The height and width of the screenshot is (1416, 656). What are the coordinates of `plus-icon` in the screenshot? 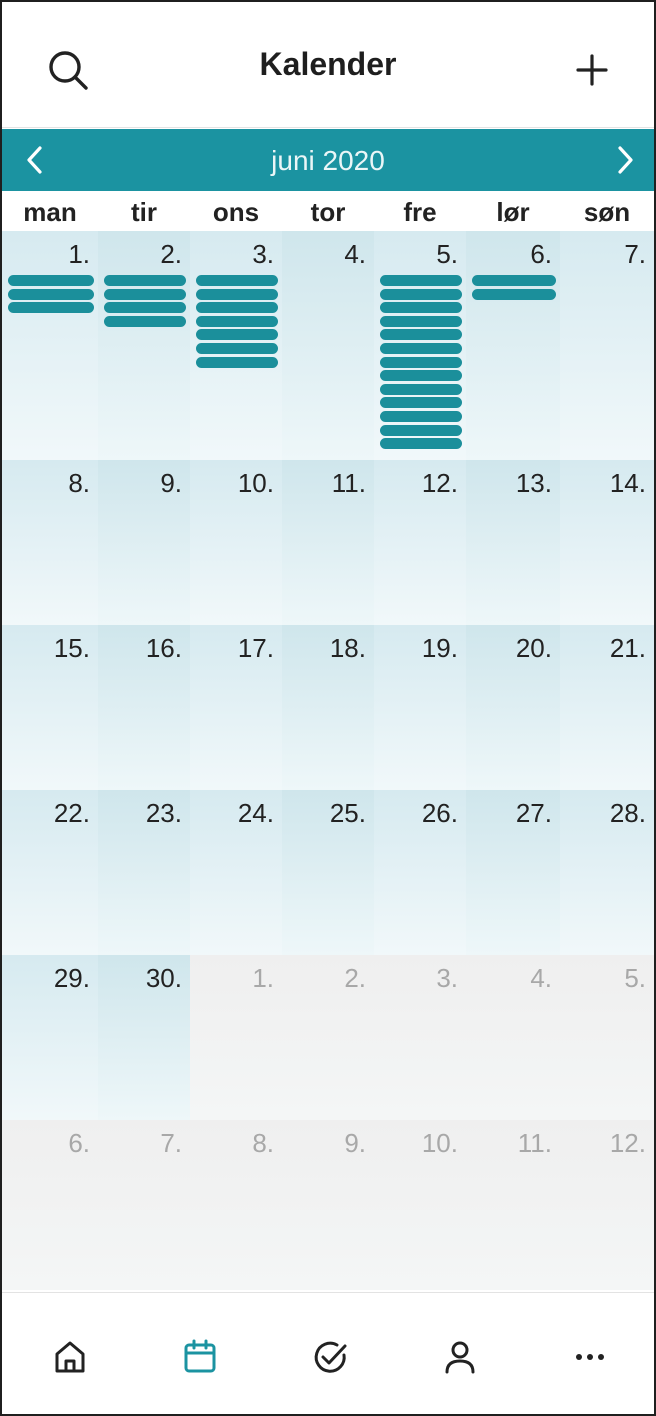 It's located at (592, 70).